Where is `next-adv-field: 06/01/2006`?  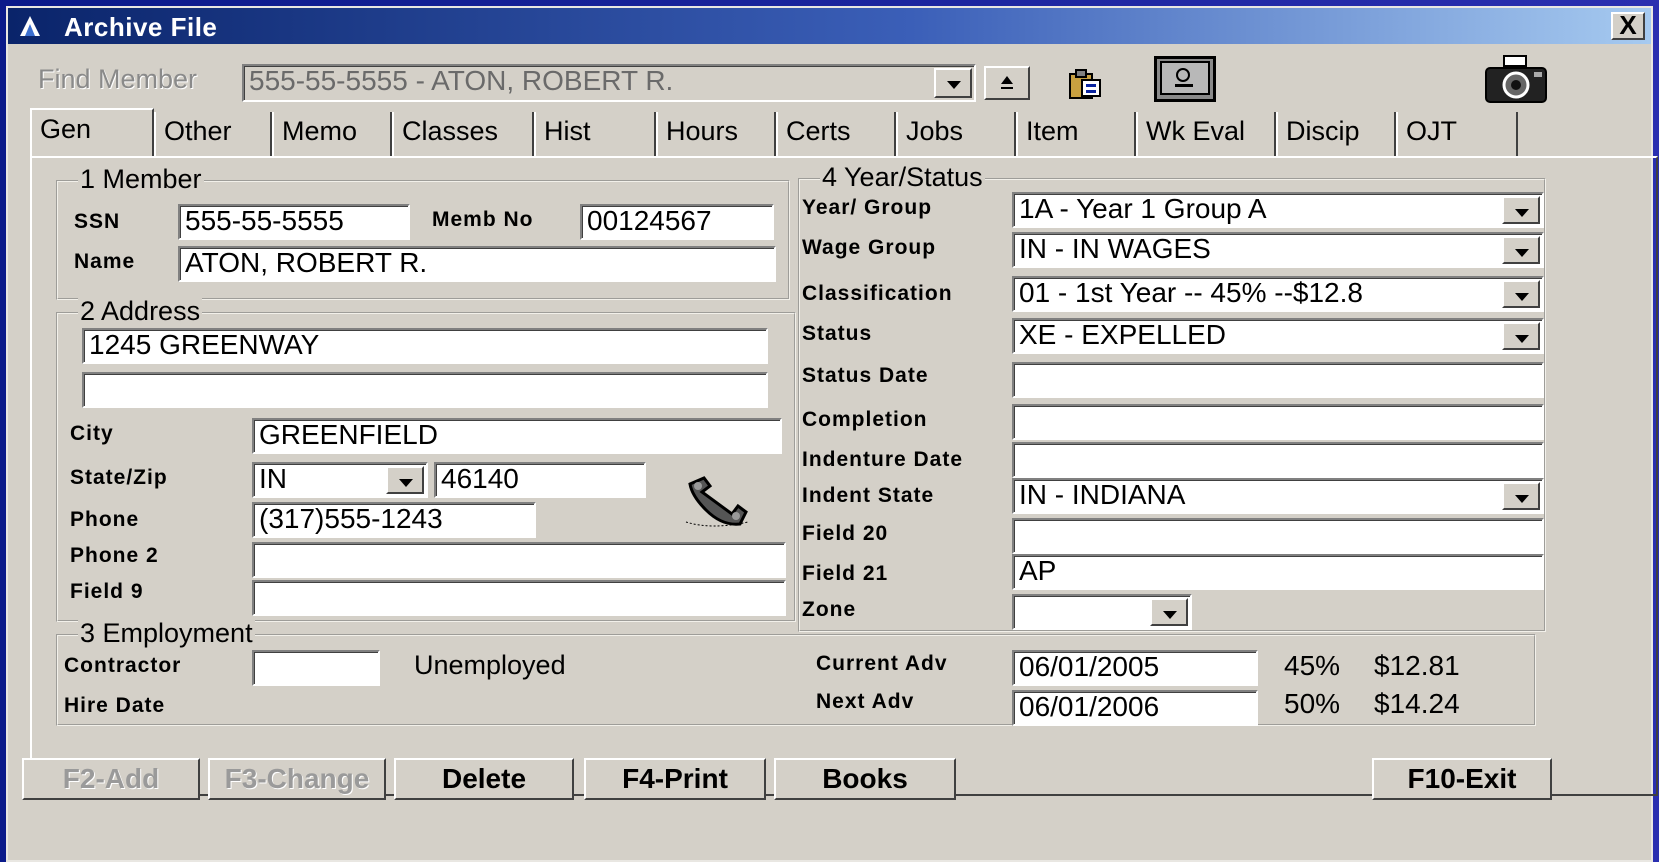
next-adv-field: 06/01/2006 is located at coordinates (1135, 708).